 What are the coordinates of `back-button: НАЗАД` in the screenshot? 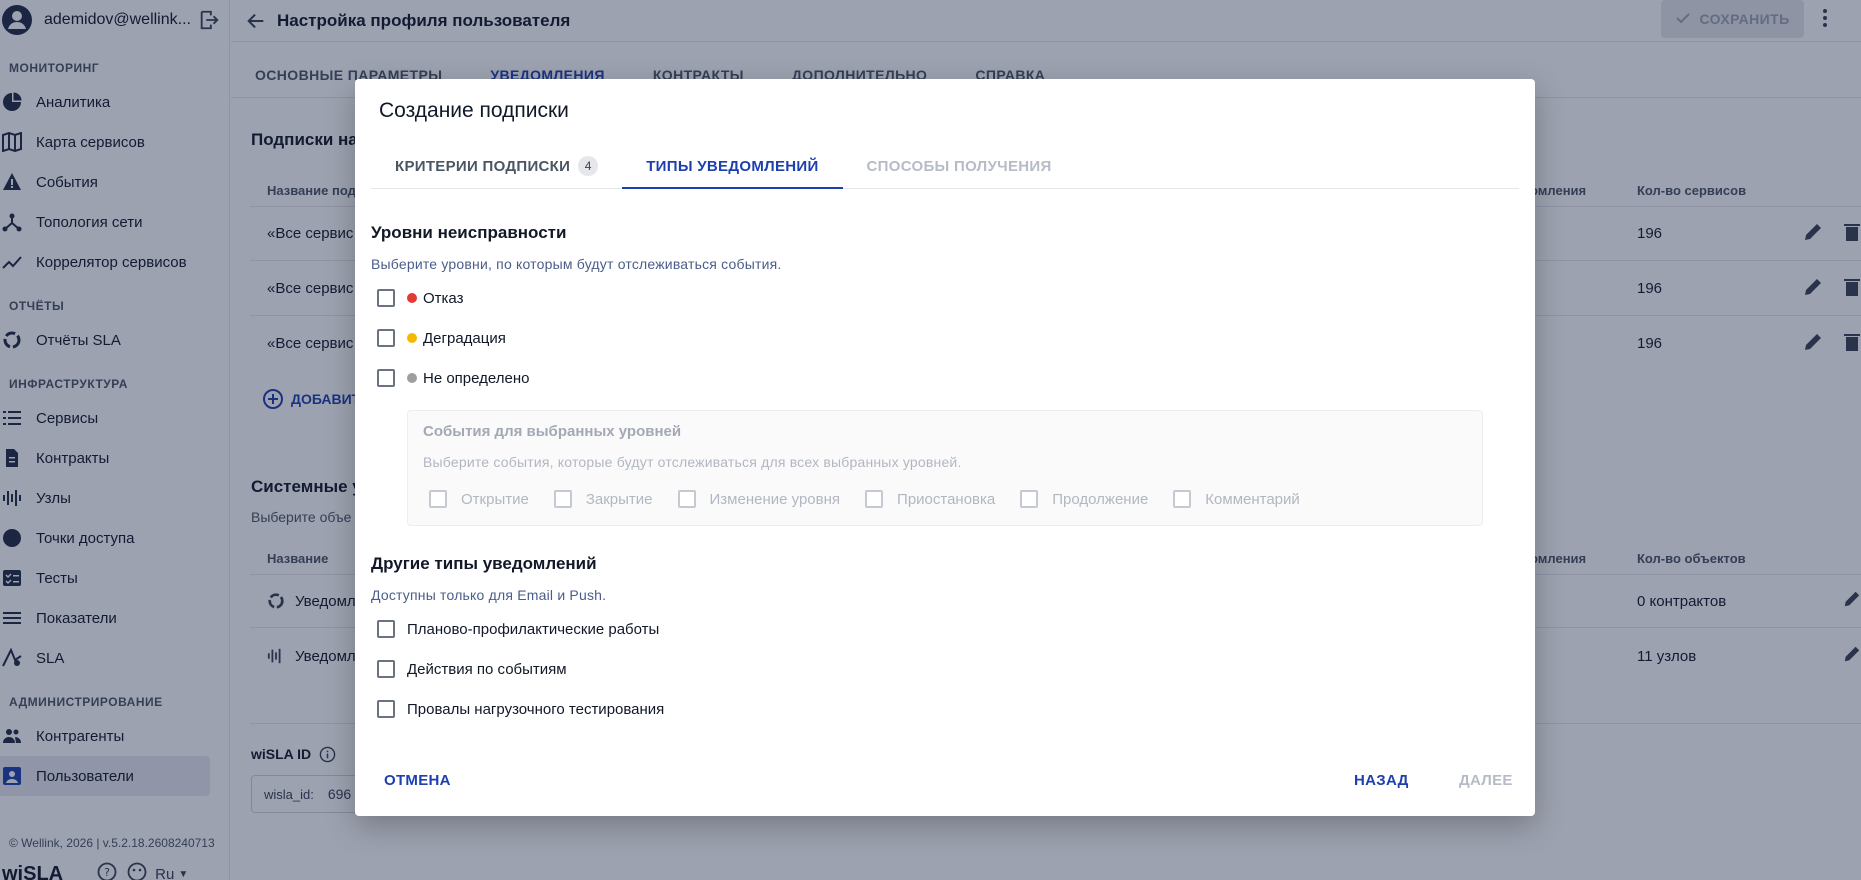 It's located at (1381, 780).